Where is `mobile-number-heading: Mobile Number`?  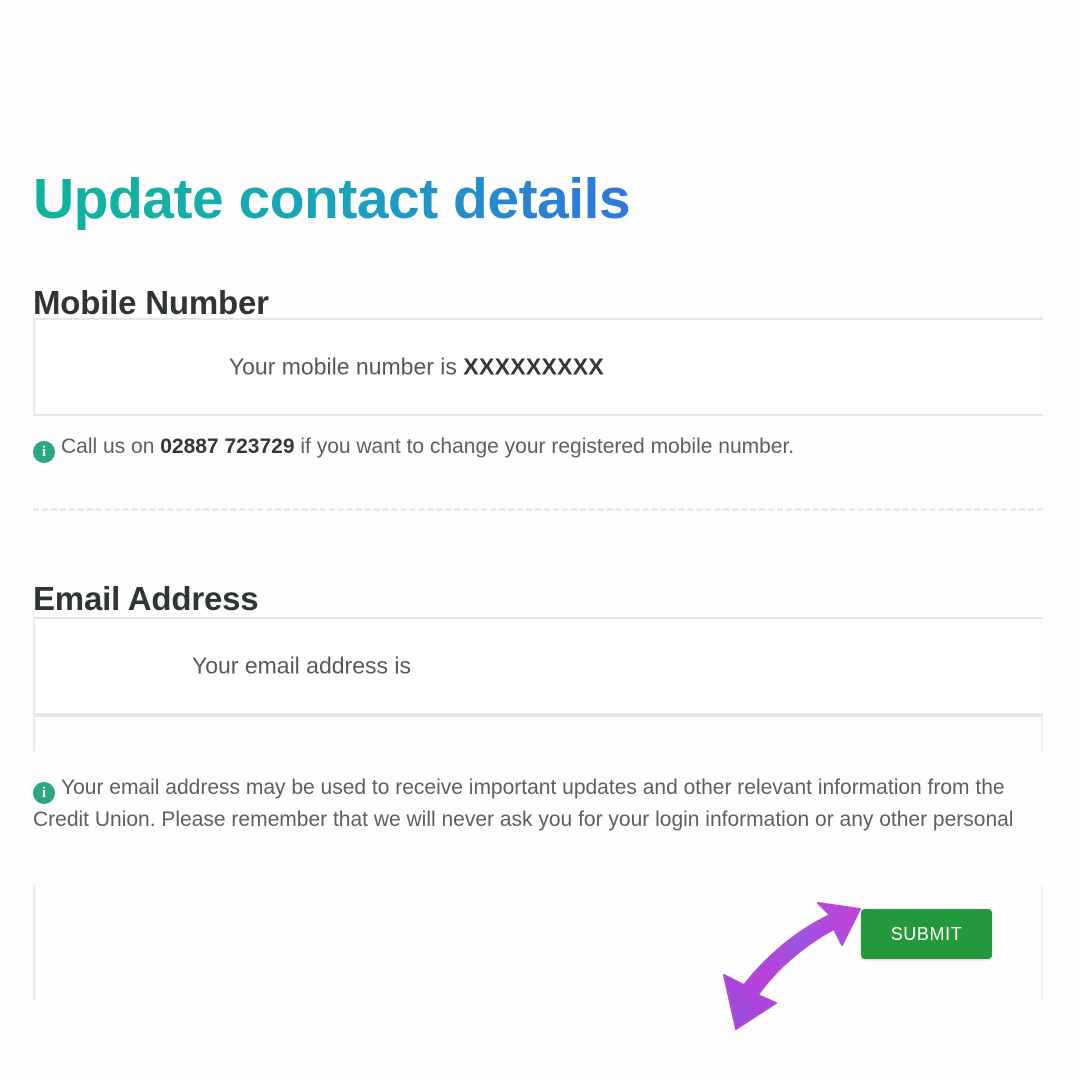 mobile-number-heading: Mobile Number is located at coordinates (151, 303).